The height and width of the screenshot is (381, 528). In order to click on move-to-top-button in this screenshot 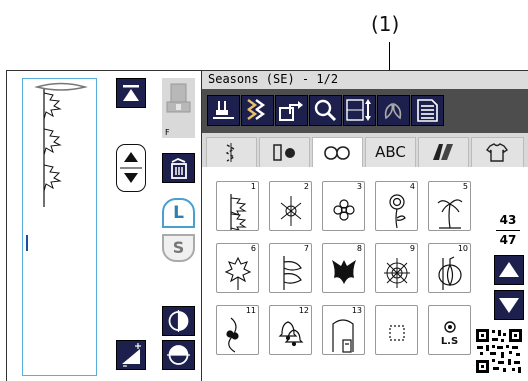, I will do `click(131, 93)`.